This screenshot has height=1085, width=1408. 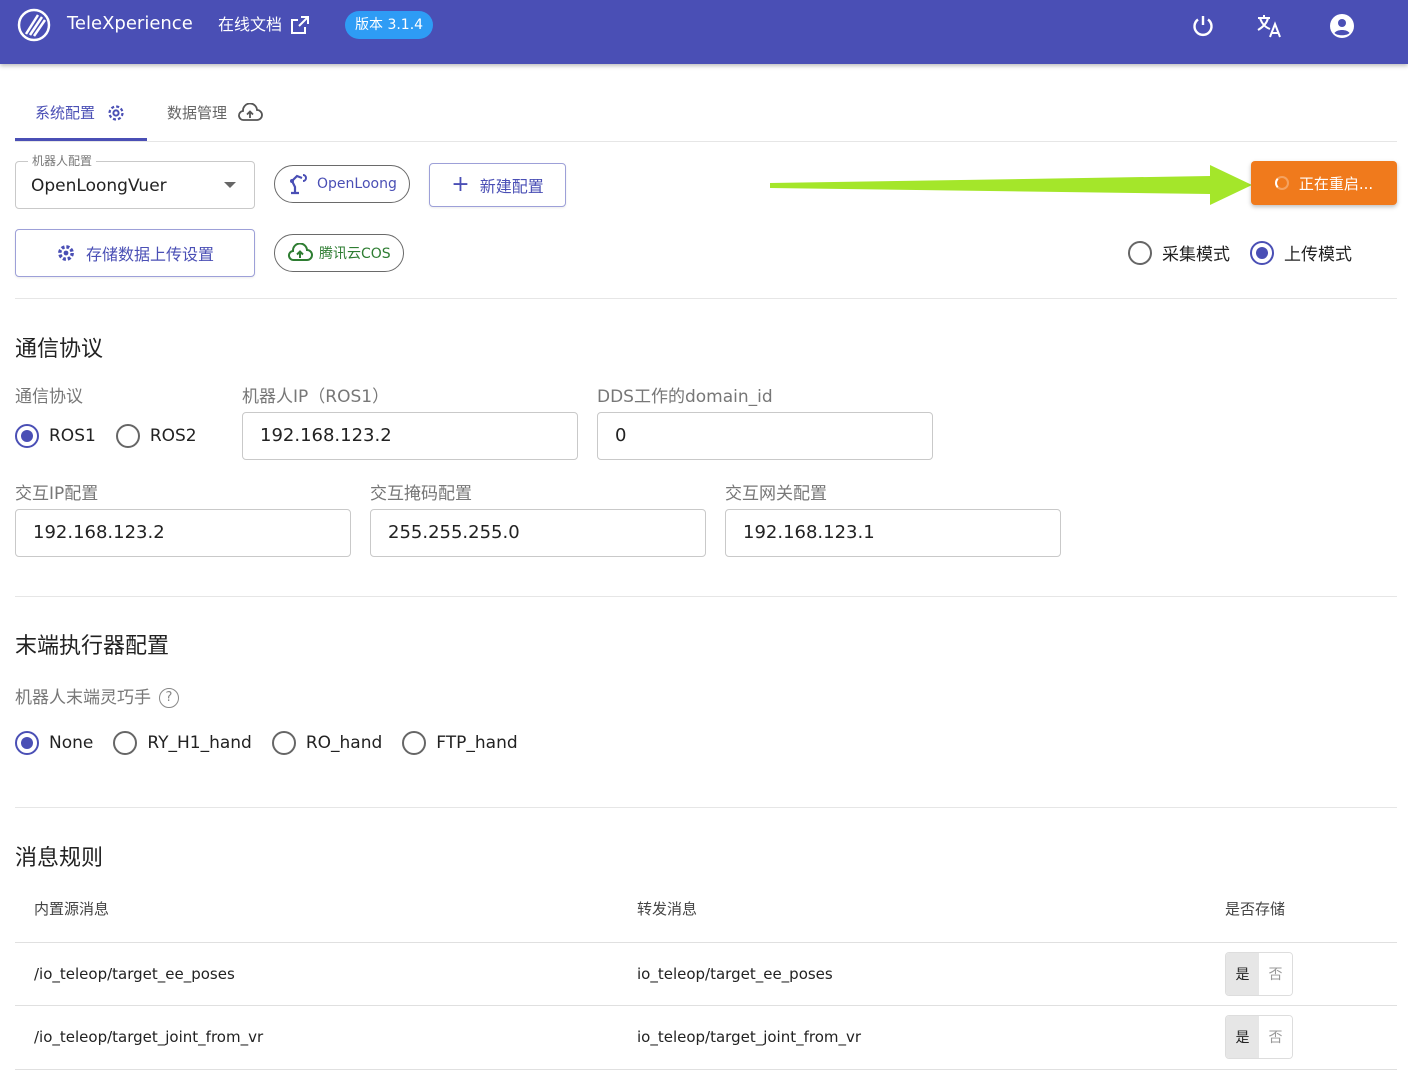 What do you see at coordinates (410, 436) in the screenshot?
I see `robot-ip-input: 192.168.123.2` at bounding box center [410, 436].